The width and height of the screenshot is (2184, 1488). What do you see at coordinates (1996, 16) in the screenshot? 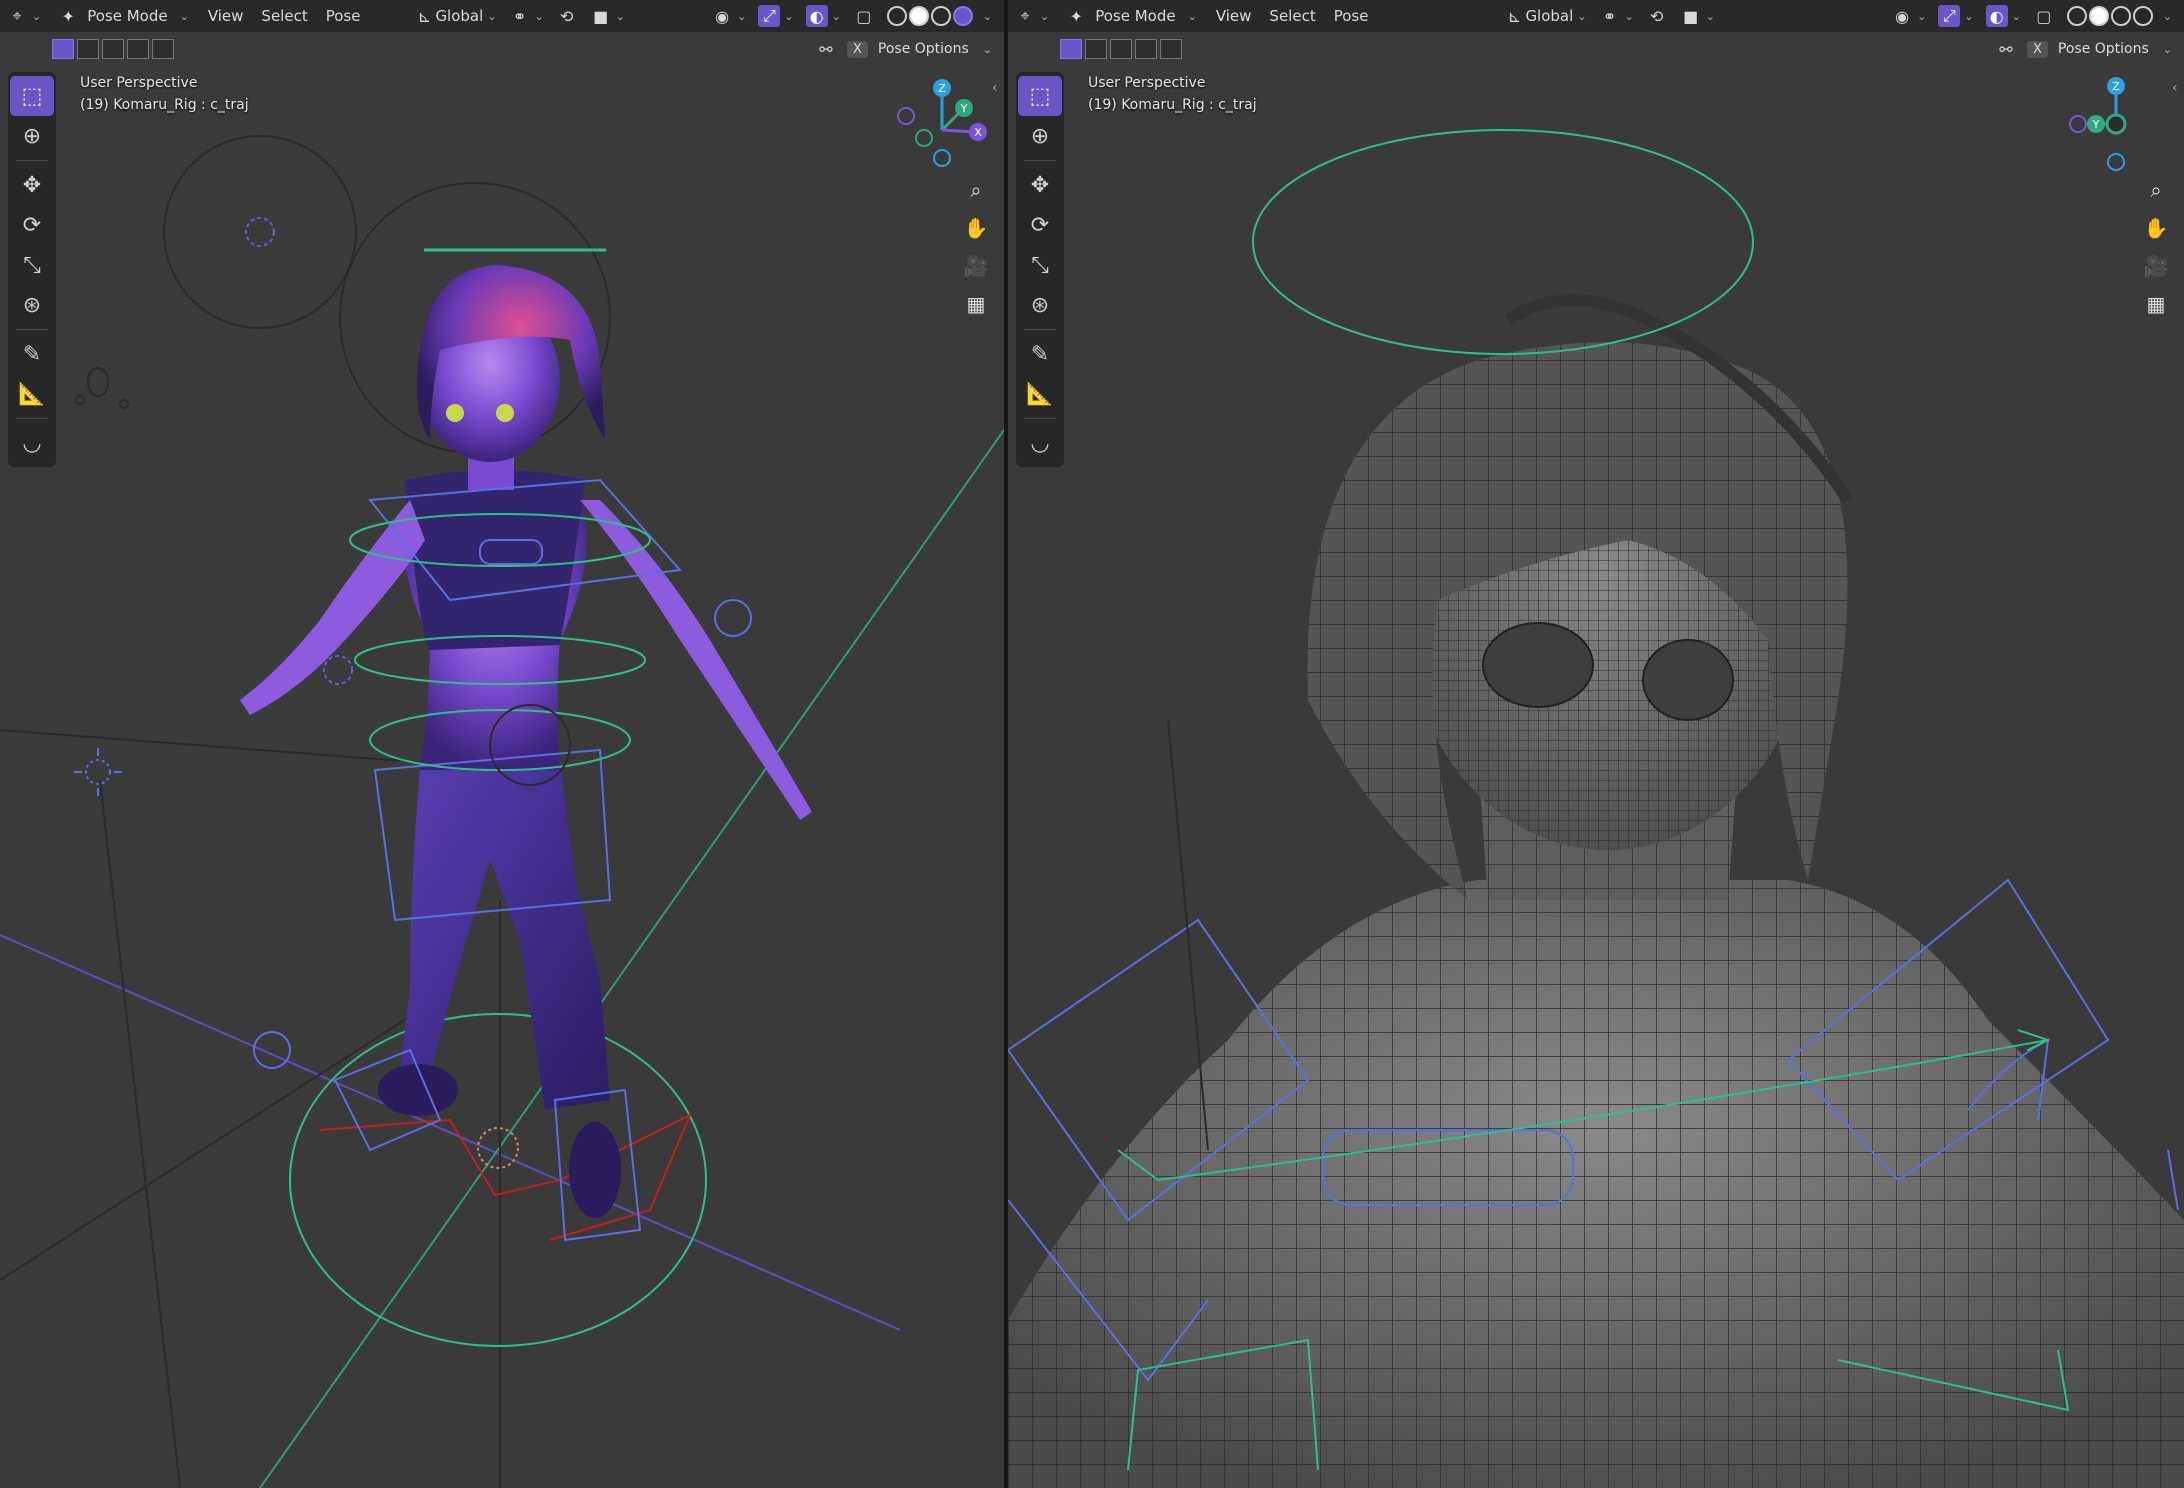
I see `overlay-icon: ◐` at bounding box center [1996, 16].